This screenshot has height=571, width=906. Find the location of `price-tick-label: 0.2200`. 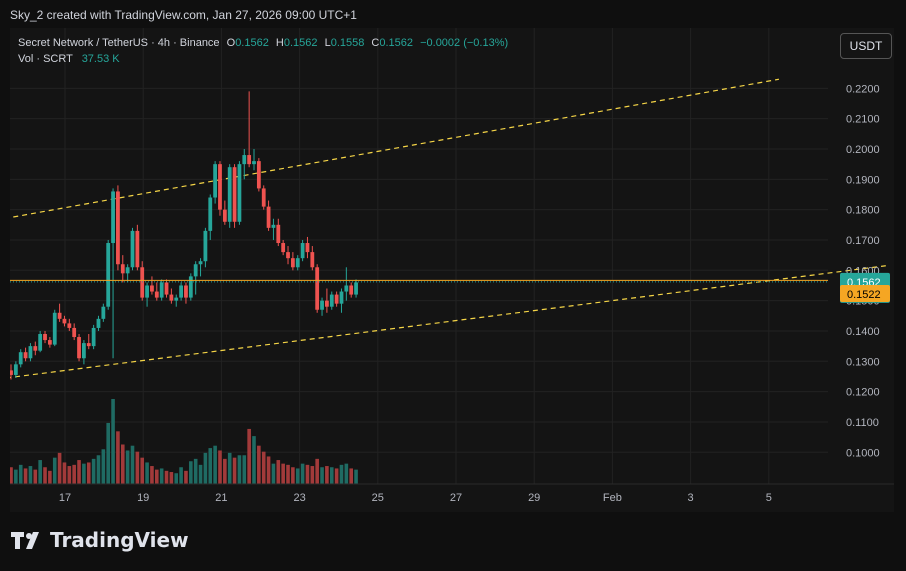

price-tick-label: 0.2200 is located at coordinates (863, 89).